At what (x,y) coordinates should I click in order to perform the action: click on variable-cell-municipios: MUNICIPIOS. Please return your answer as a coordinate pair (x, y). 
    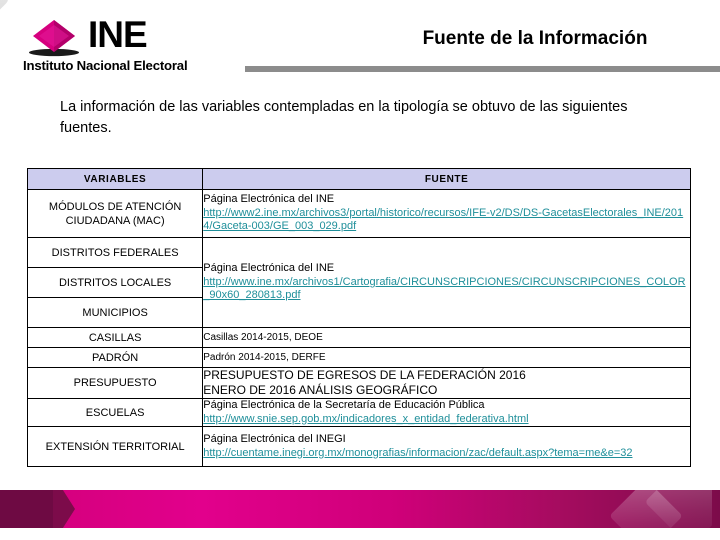
    Looking at the image, I should click on (115, 312).